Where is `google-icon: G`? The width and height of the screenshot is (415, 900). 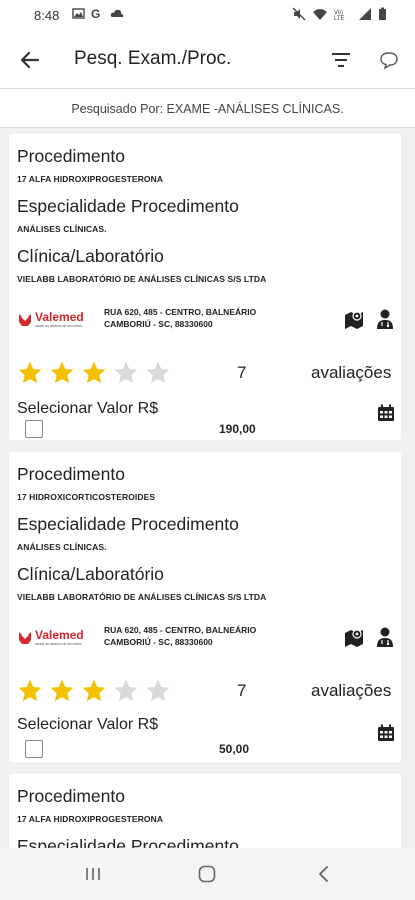
google-icon: G is located at coordinates (95, 13).